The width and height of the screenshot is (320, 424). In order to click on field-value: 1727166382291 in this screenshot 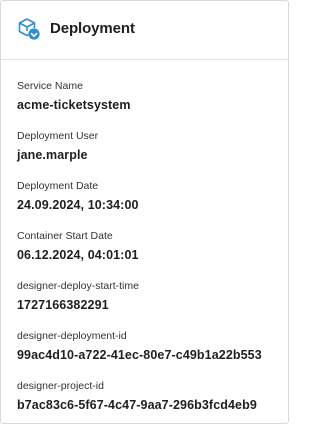, I will do `click(63, 305)`.